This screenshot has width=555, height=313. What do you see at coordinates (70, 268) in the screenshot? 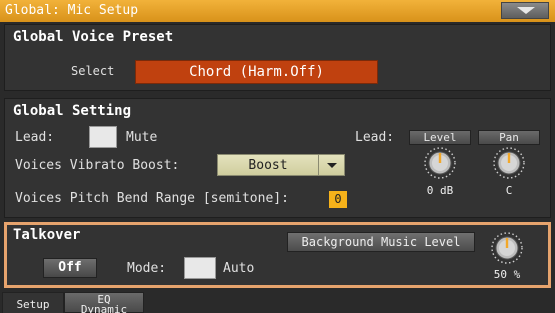
I see `talkover-off-button: Off` at bounding box center [70, 268].